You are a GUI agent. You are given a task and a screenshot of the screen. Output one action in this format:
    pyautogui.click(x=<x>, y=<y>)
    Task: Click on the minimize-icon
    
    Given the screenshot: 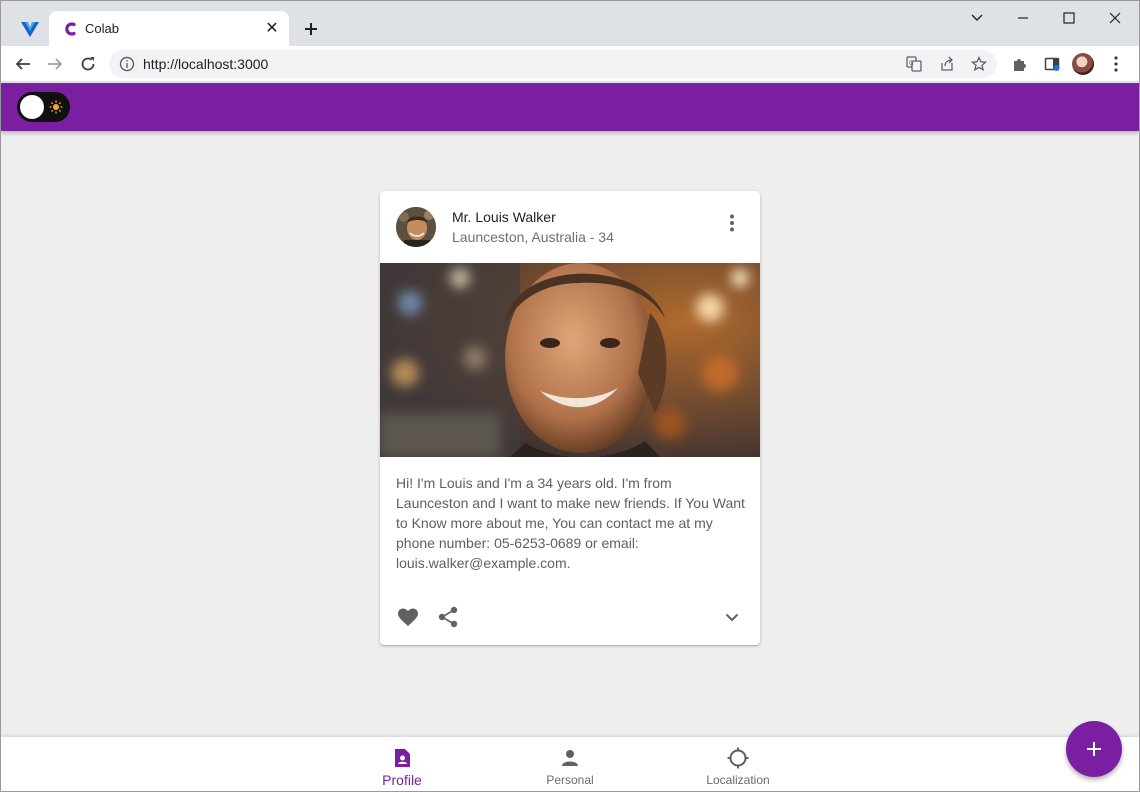 What is the action you would take?
    pyautogui.click(x=1023, y=18)
    